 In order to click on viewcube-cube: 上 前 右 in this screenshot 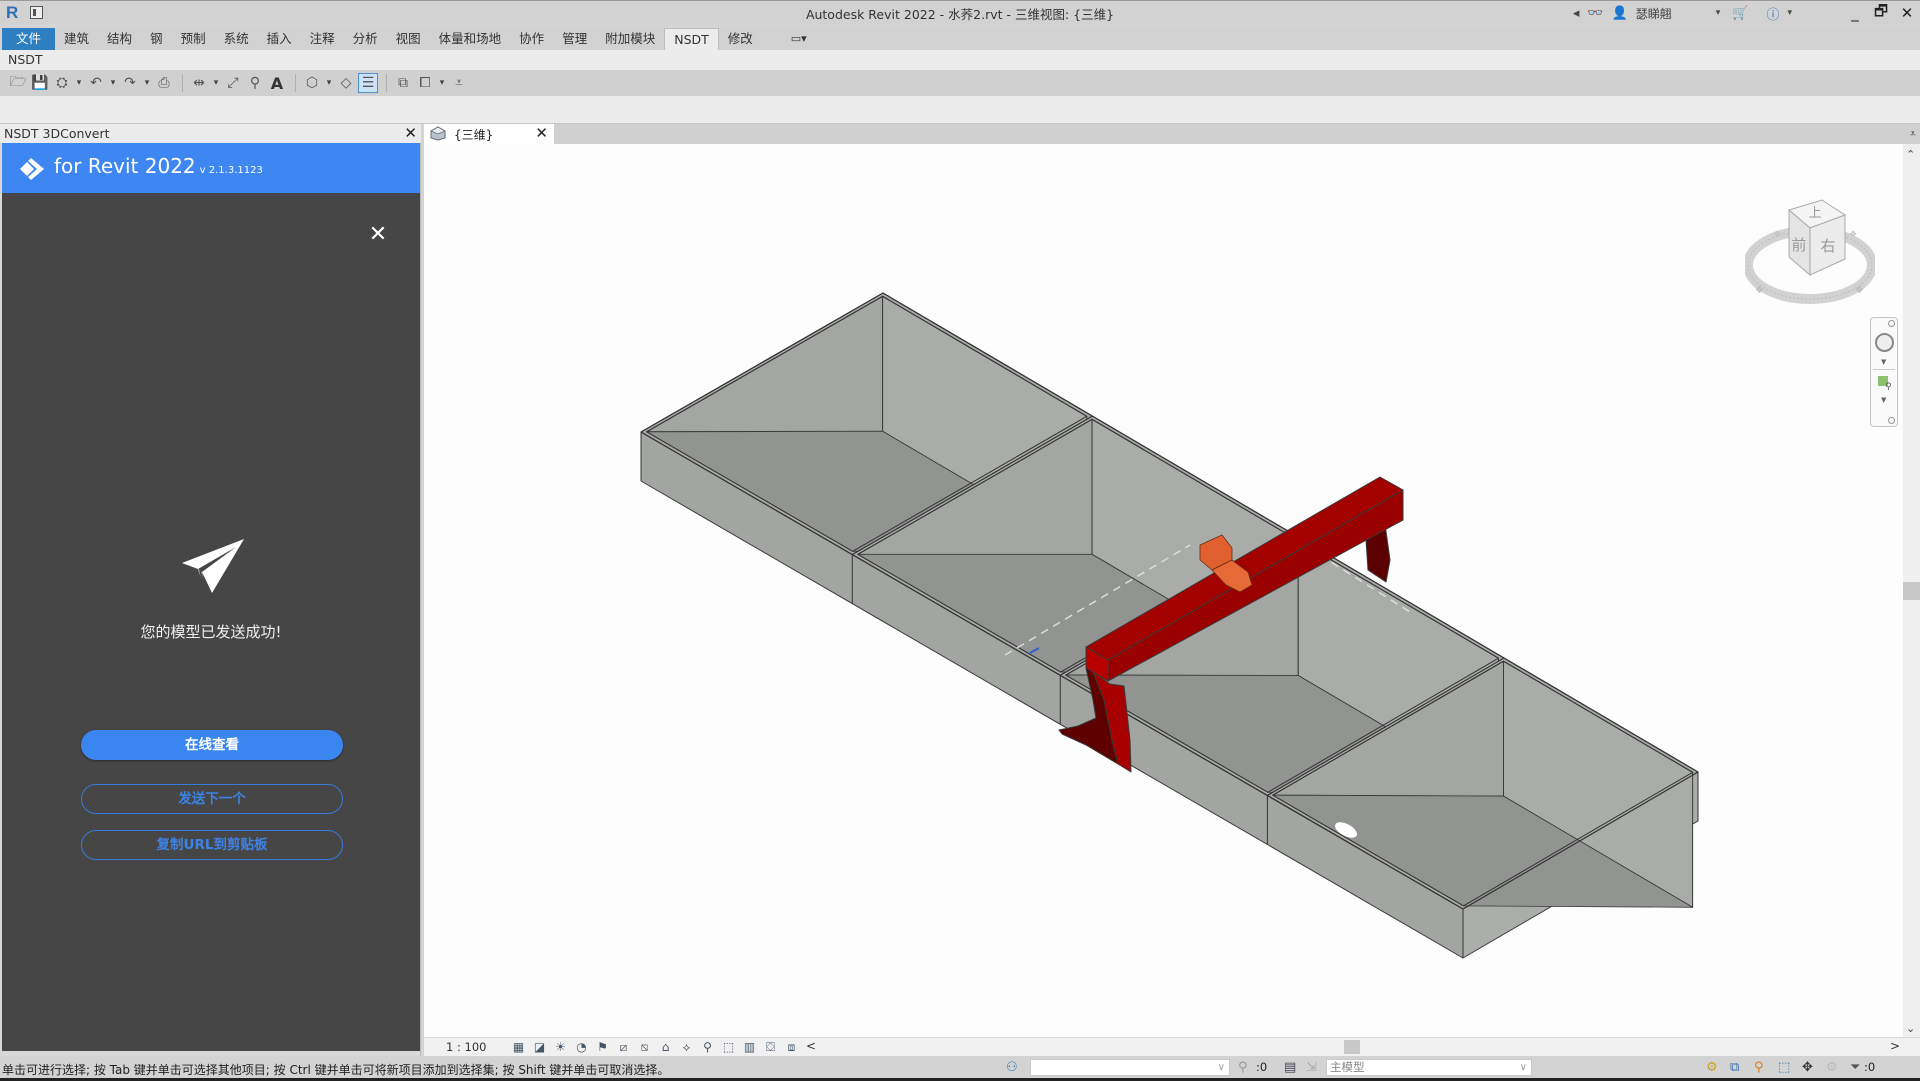, I will do `click(1817, 238)`.